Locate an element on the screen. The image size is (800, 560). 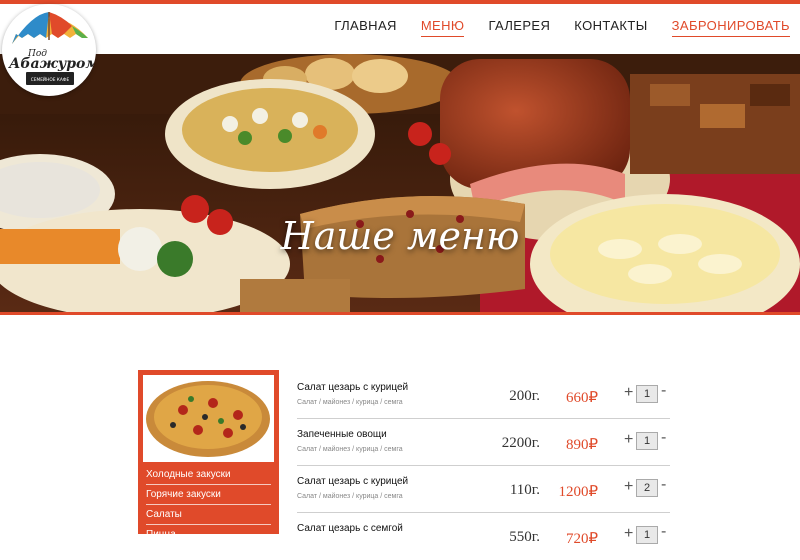
category-pizza: Пицца is located at coordinates (208, 535).